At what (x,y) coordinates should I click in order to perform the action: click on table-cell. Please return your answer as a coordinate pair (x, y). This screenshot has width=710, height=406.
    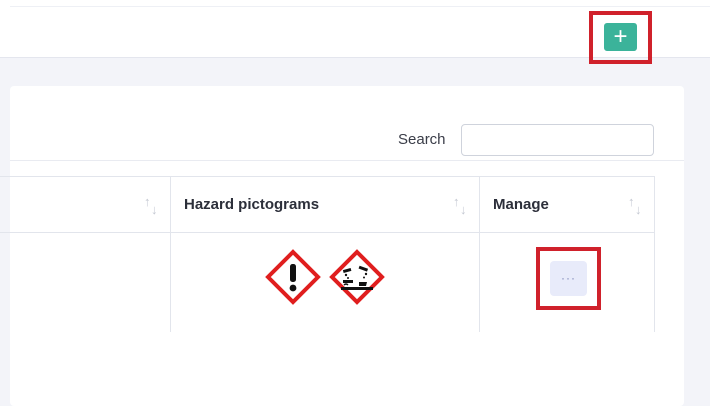
    Looking at the image, I should click on (85, 282).